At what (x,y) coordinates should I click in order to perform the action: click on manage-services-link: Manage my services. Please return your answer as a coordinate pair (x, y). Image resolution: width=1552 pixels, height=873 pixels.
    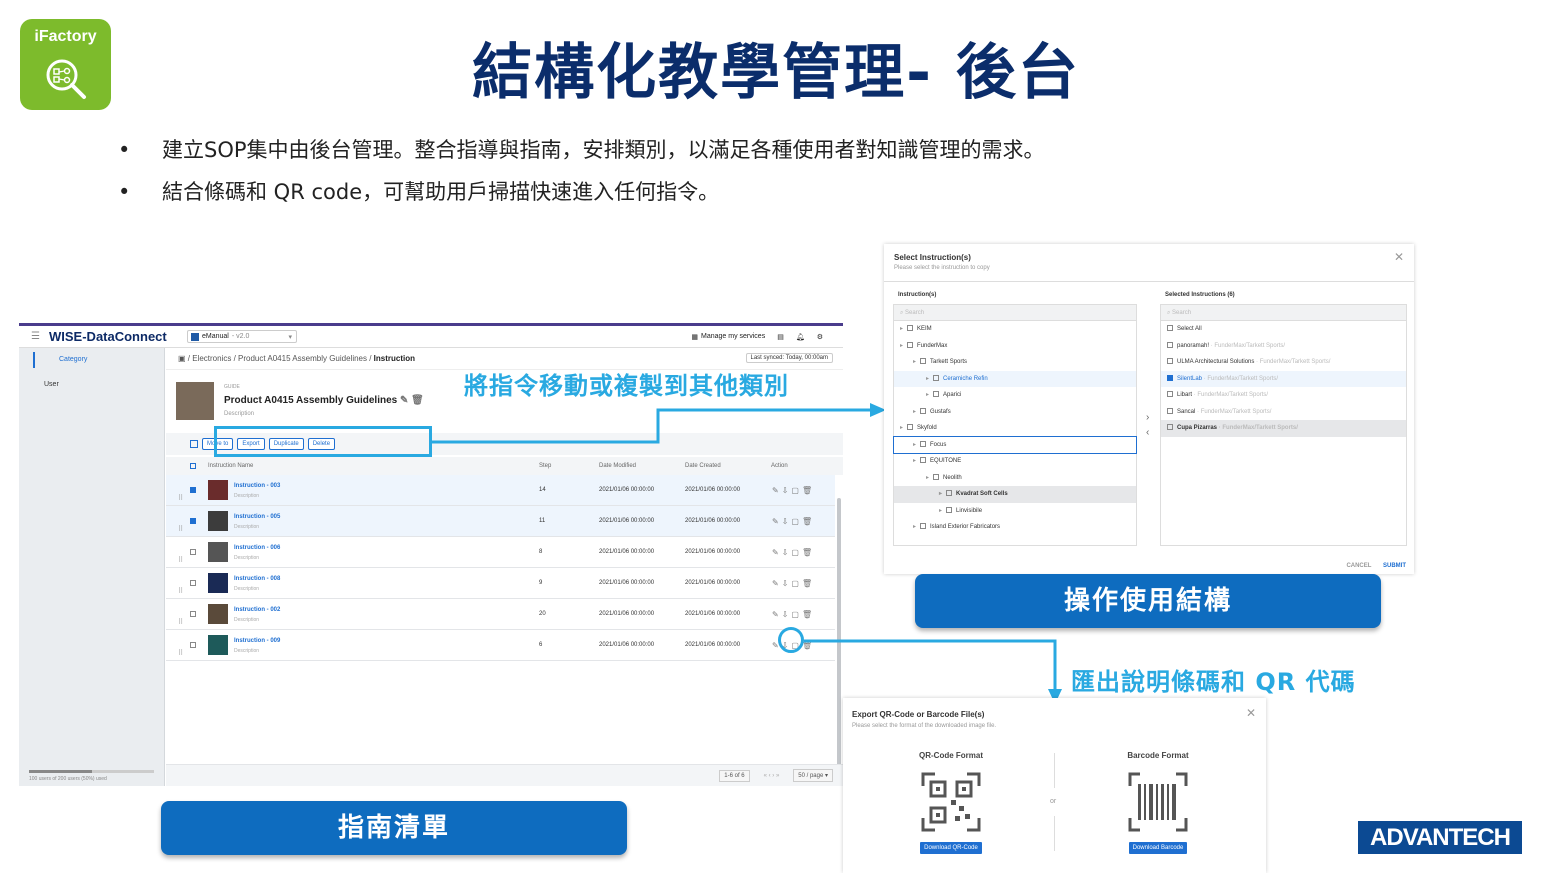
    Looking at the image, I should click on (733, 336).